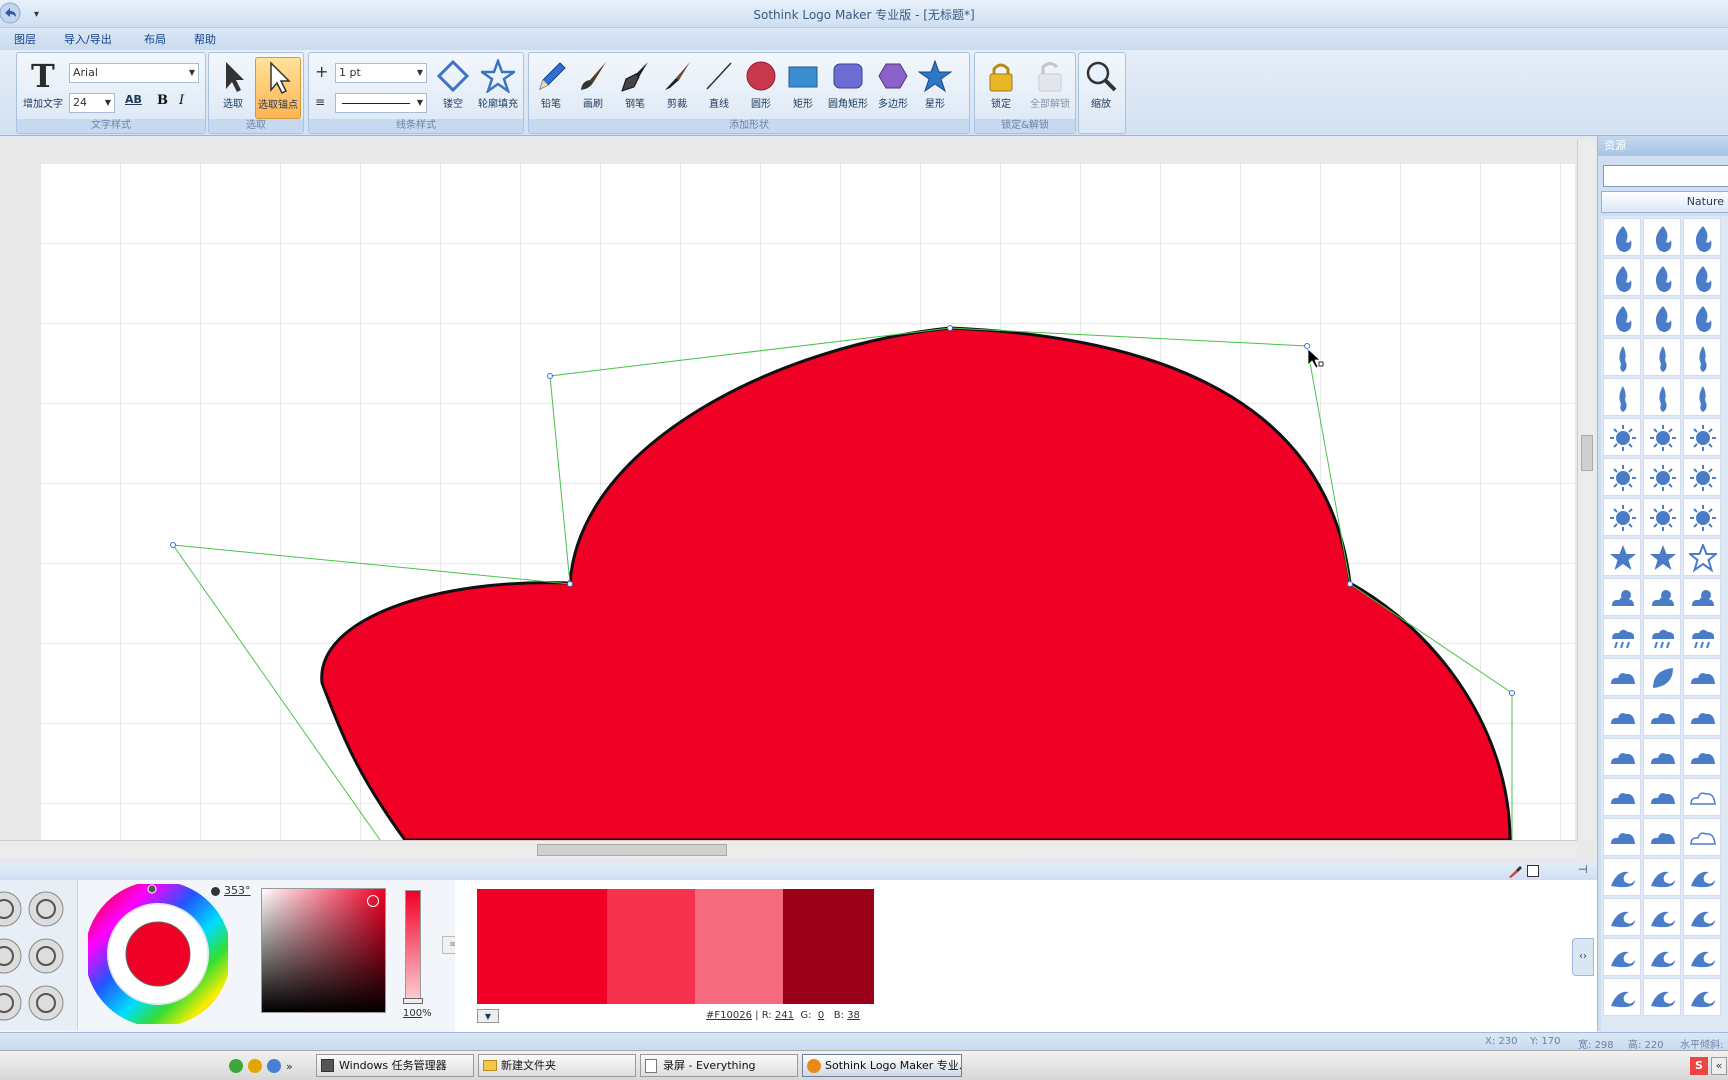  What do you see at coordinates (39, 955) in the screenshot?
I see `fill-type-icons` at bounding box center [39, 955].